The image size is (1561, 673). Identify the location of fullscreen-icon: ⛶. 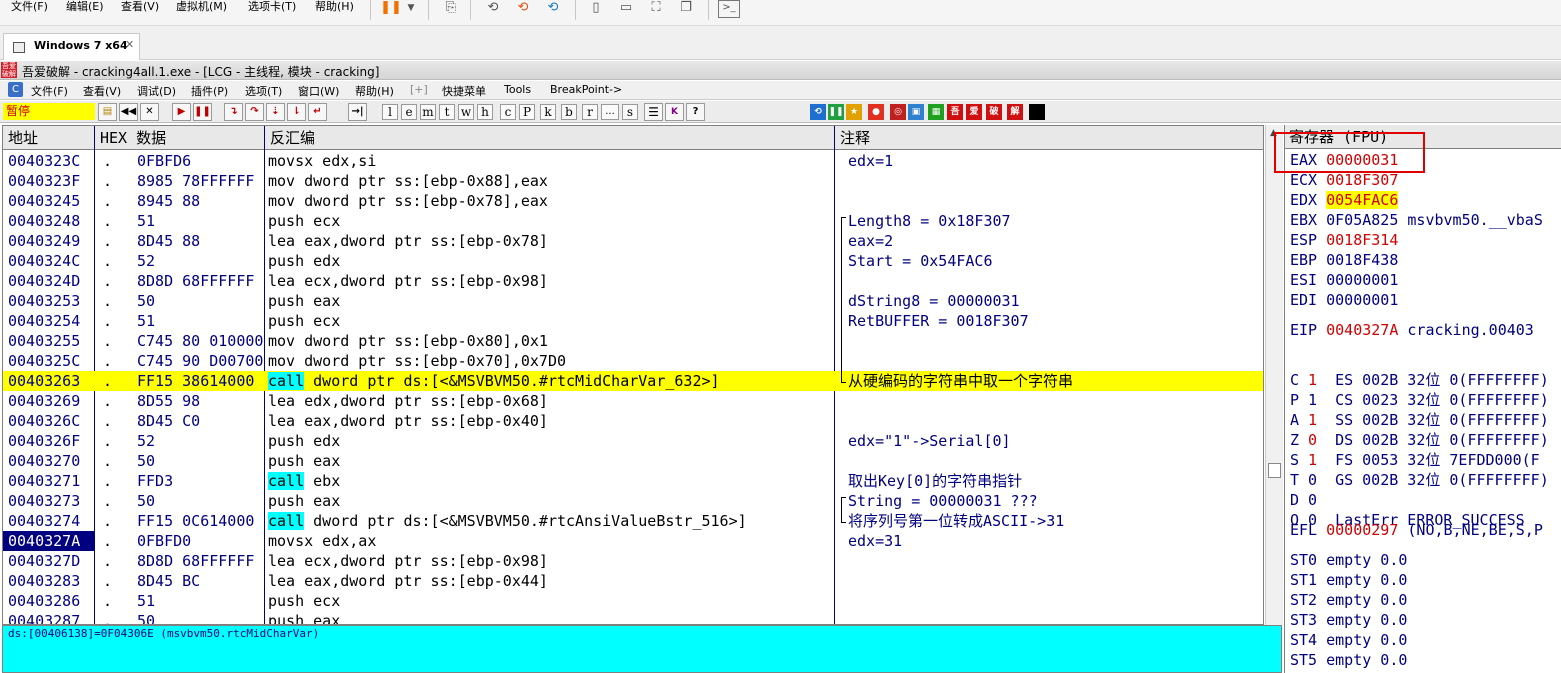
(656, 8).